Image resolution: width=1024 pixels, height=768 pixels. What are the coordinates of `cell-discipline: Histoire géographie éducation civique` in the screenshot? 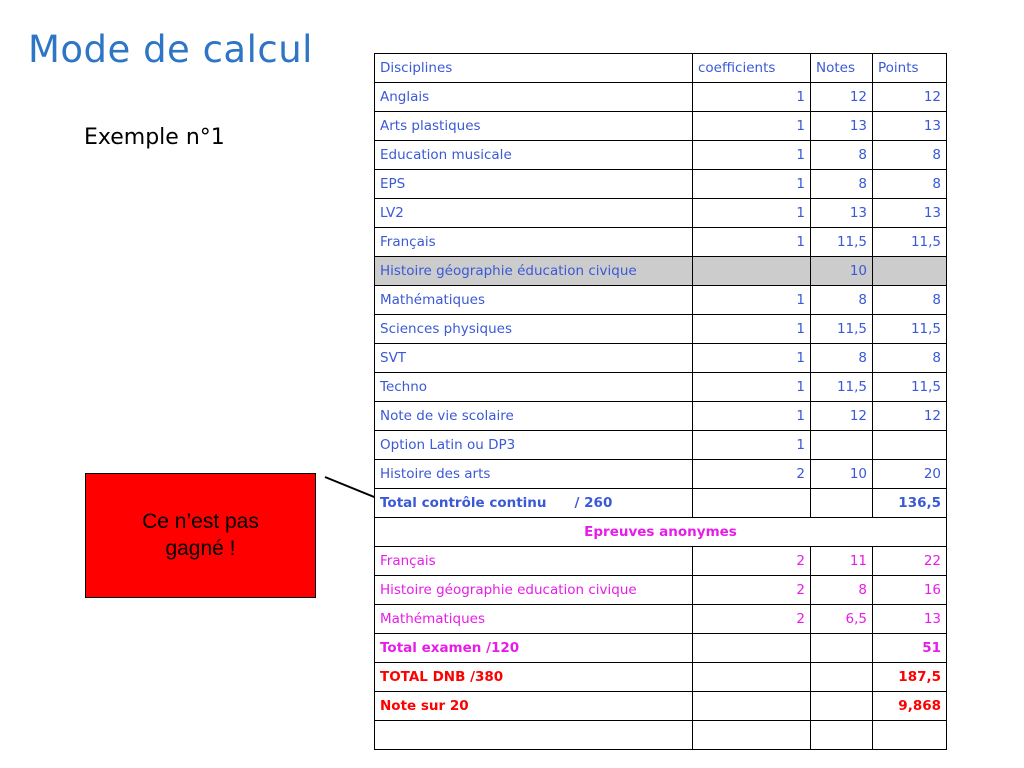 It's located at (533, 271).